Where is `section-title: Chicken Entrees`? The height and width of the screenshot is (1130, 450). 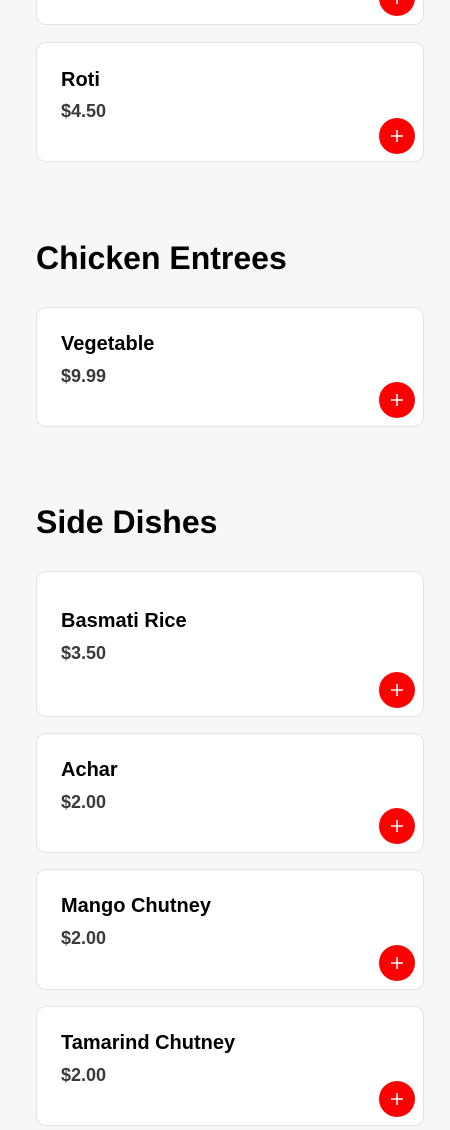
section-title: Chicken Entrees is located at coordinates (161, 258).